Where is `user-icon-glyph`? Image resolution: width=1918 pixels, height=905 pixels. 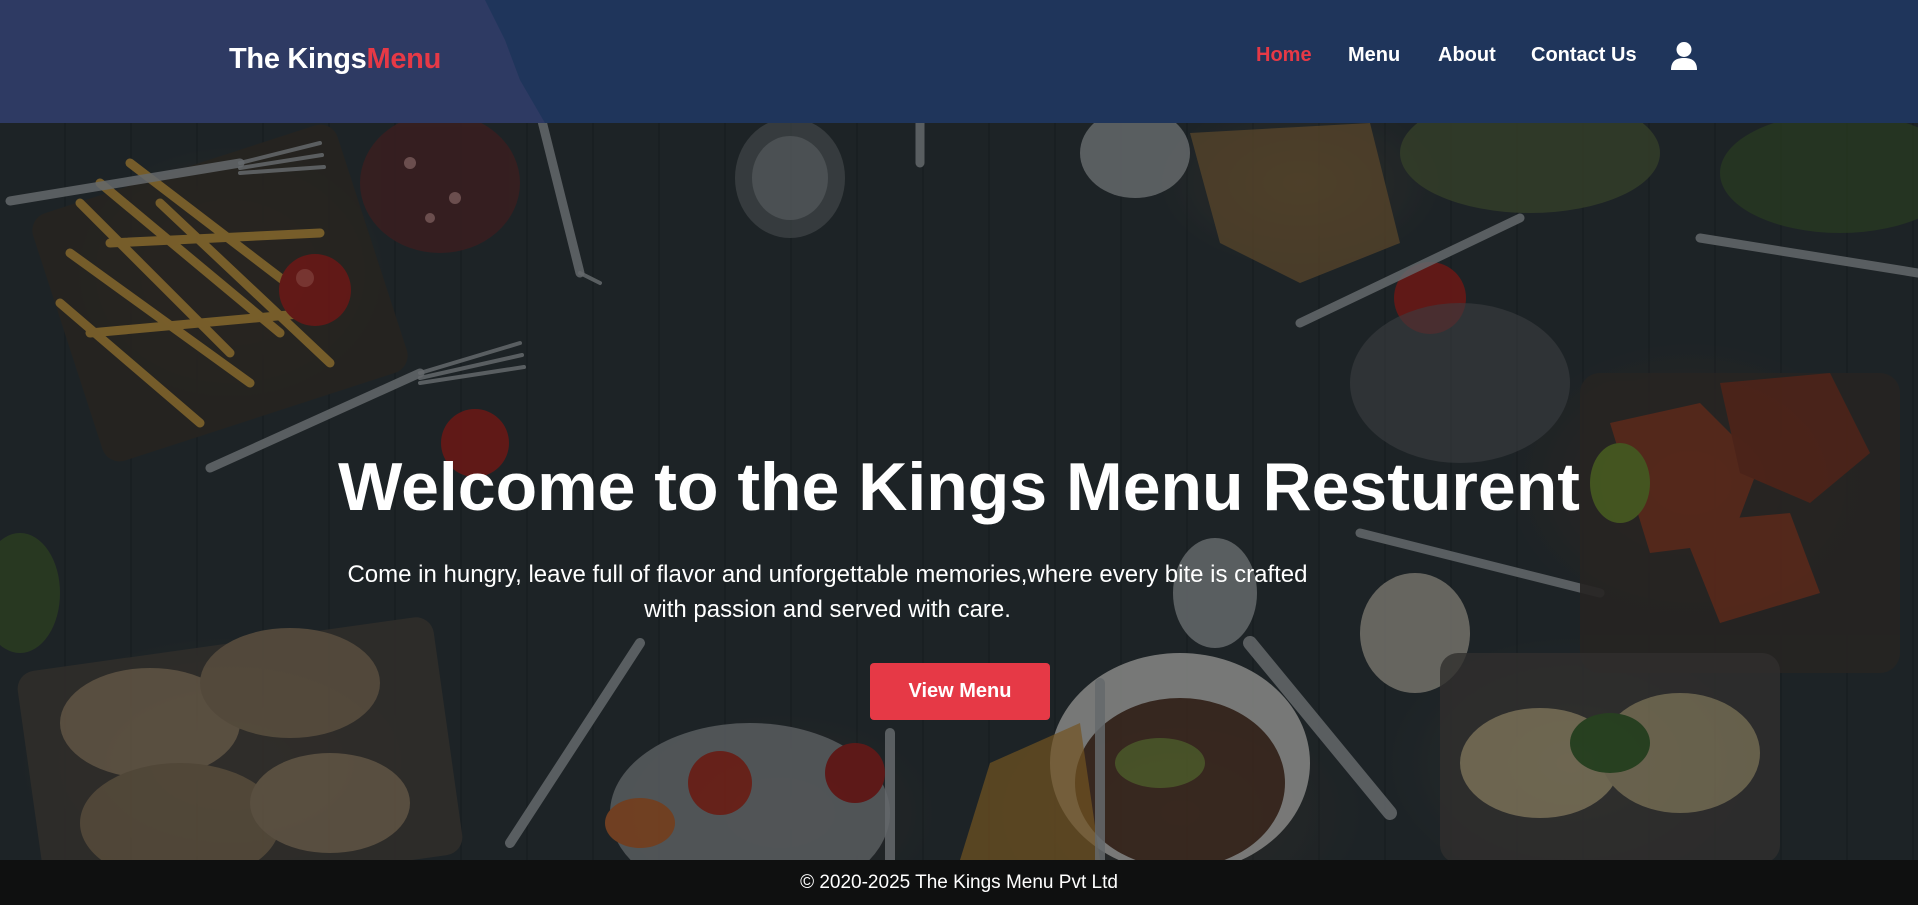
user-icon-glyph is located at coordinates (1684, 56).